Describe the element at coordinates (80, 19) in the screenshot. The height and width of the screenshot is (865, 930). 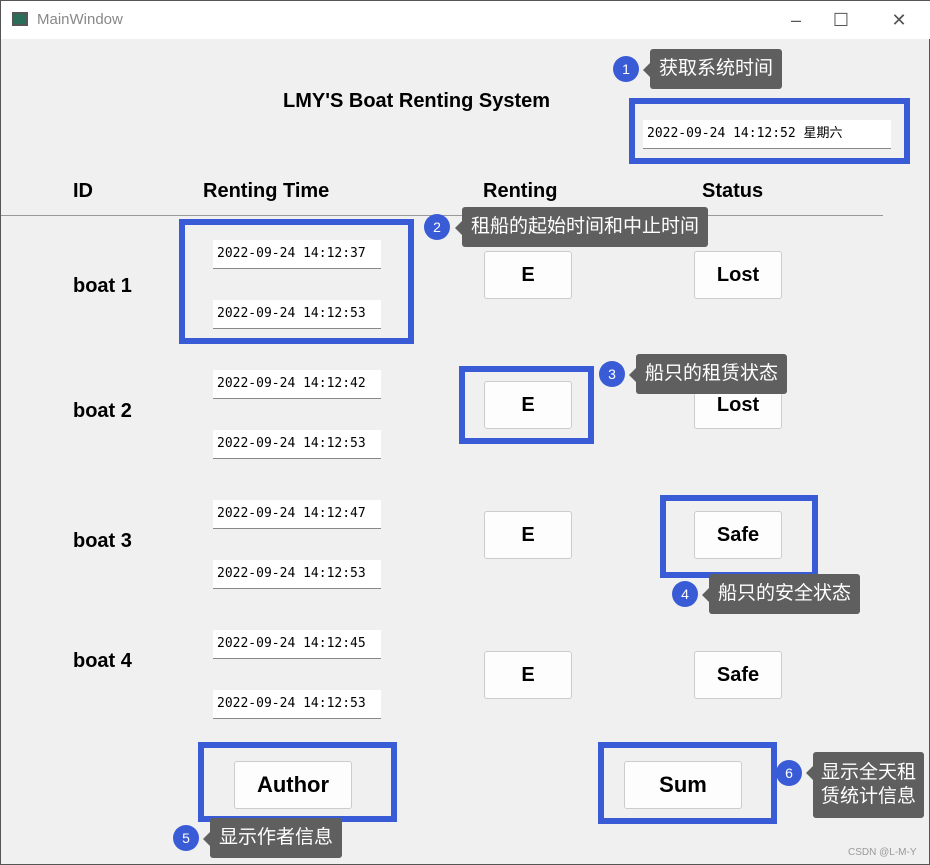
I see `window-title: MainWindow` at that location.